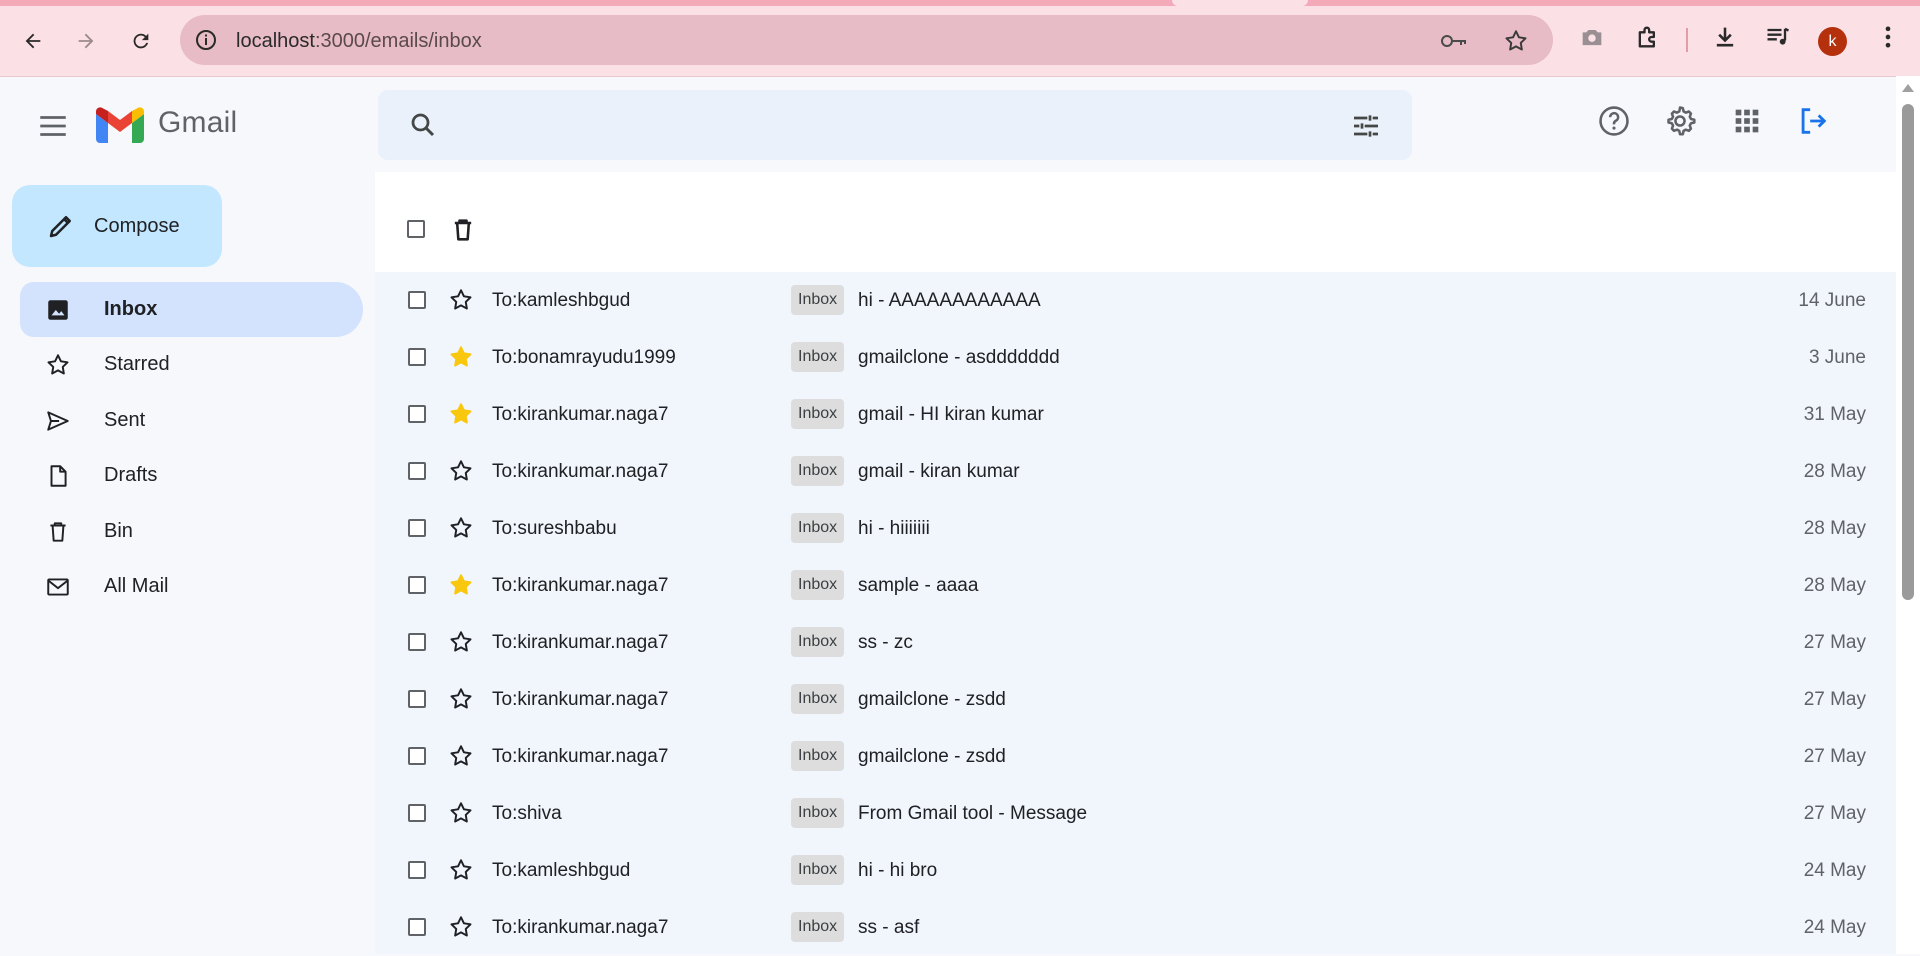 The image size is (1920, 956). Describe the element at coordinates (423, 125) in the screenshot. I see `search-icon` at that location.